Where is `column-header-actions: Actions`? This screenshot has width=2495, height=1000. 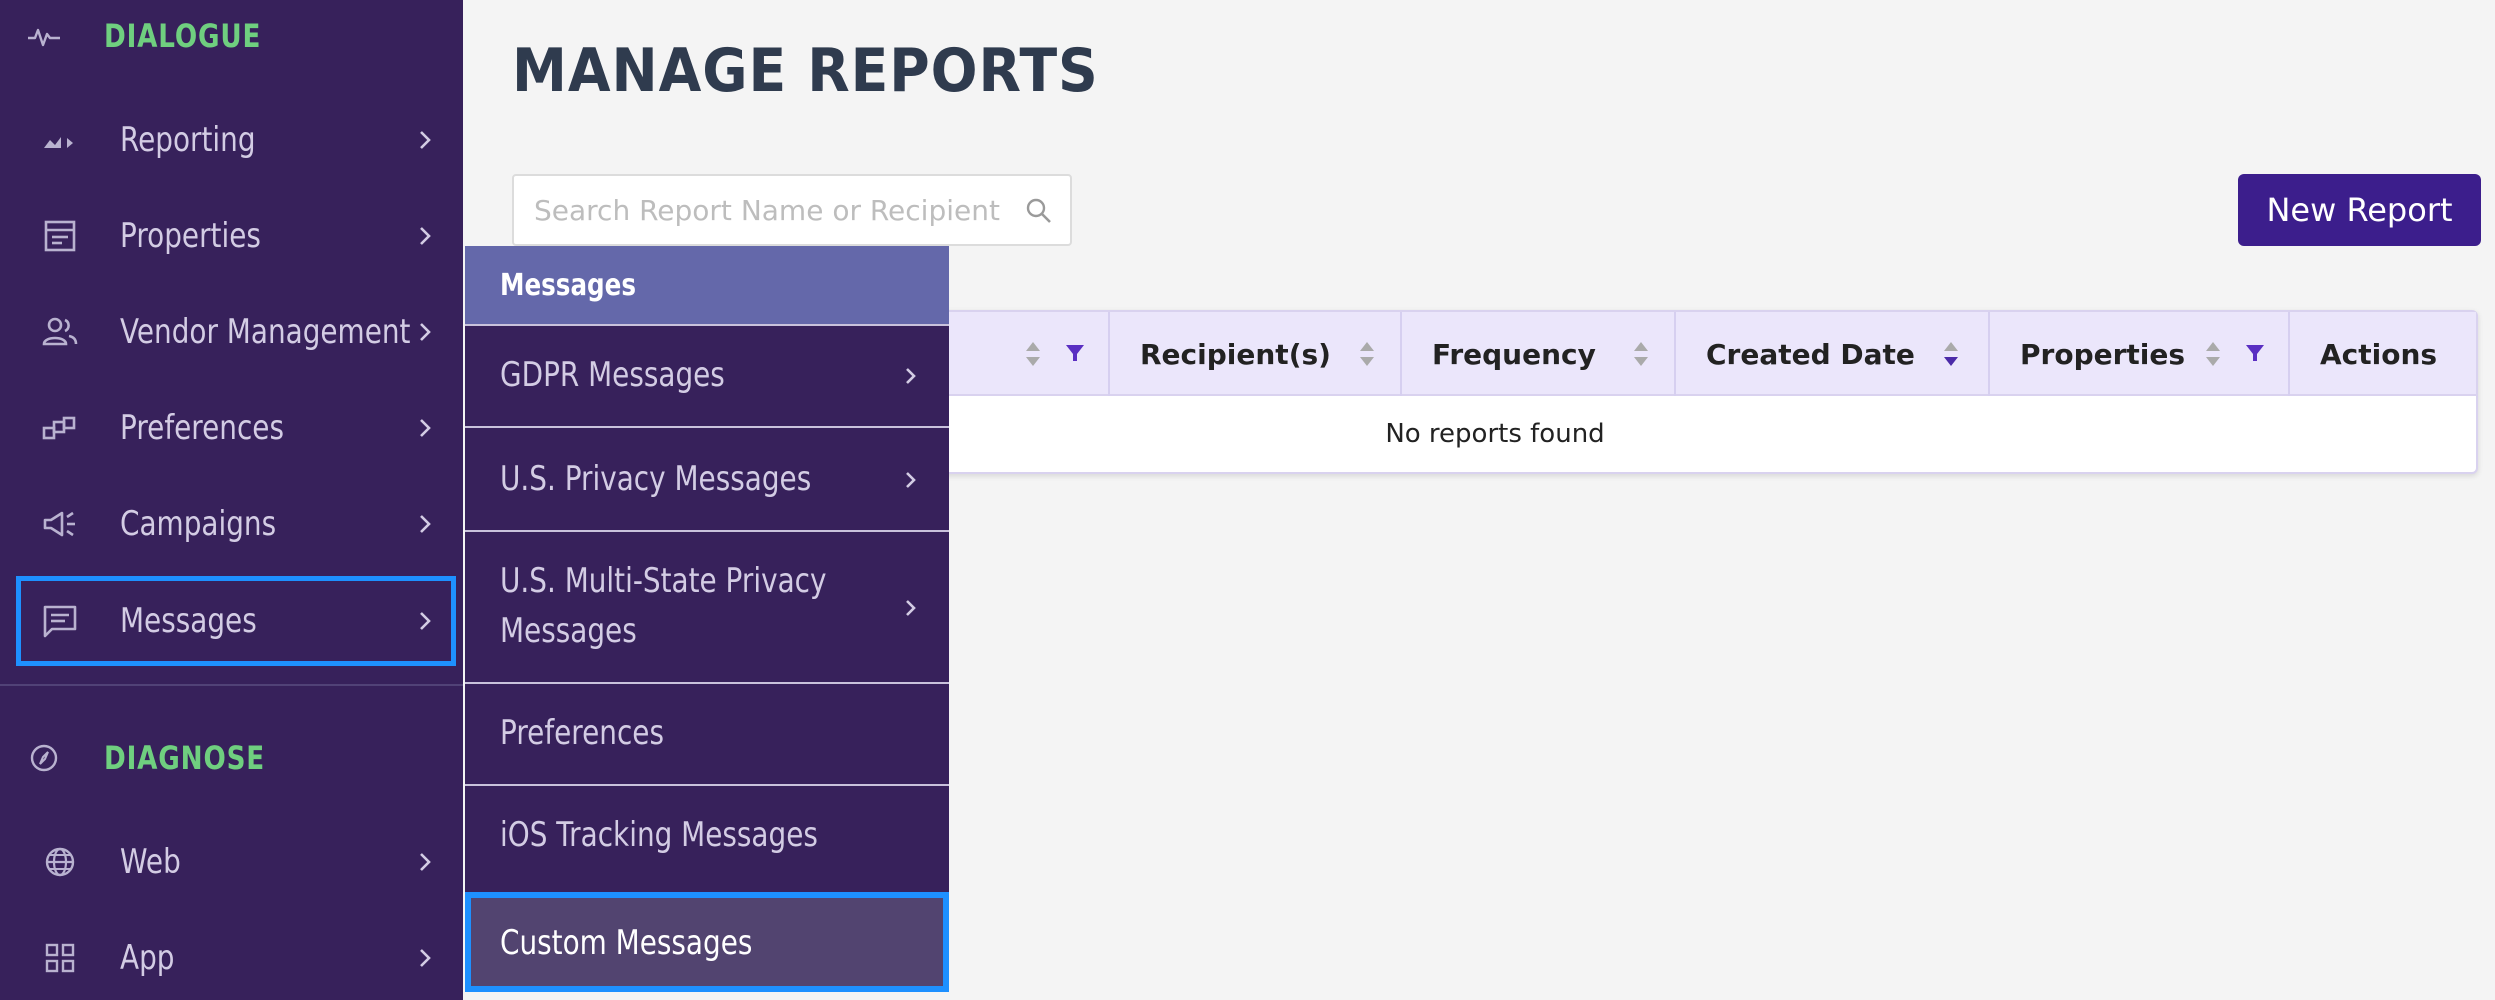 column-header-actions: Actions is located at coordinates (2383, 354).